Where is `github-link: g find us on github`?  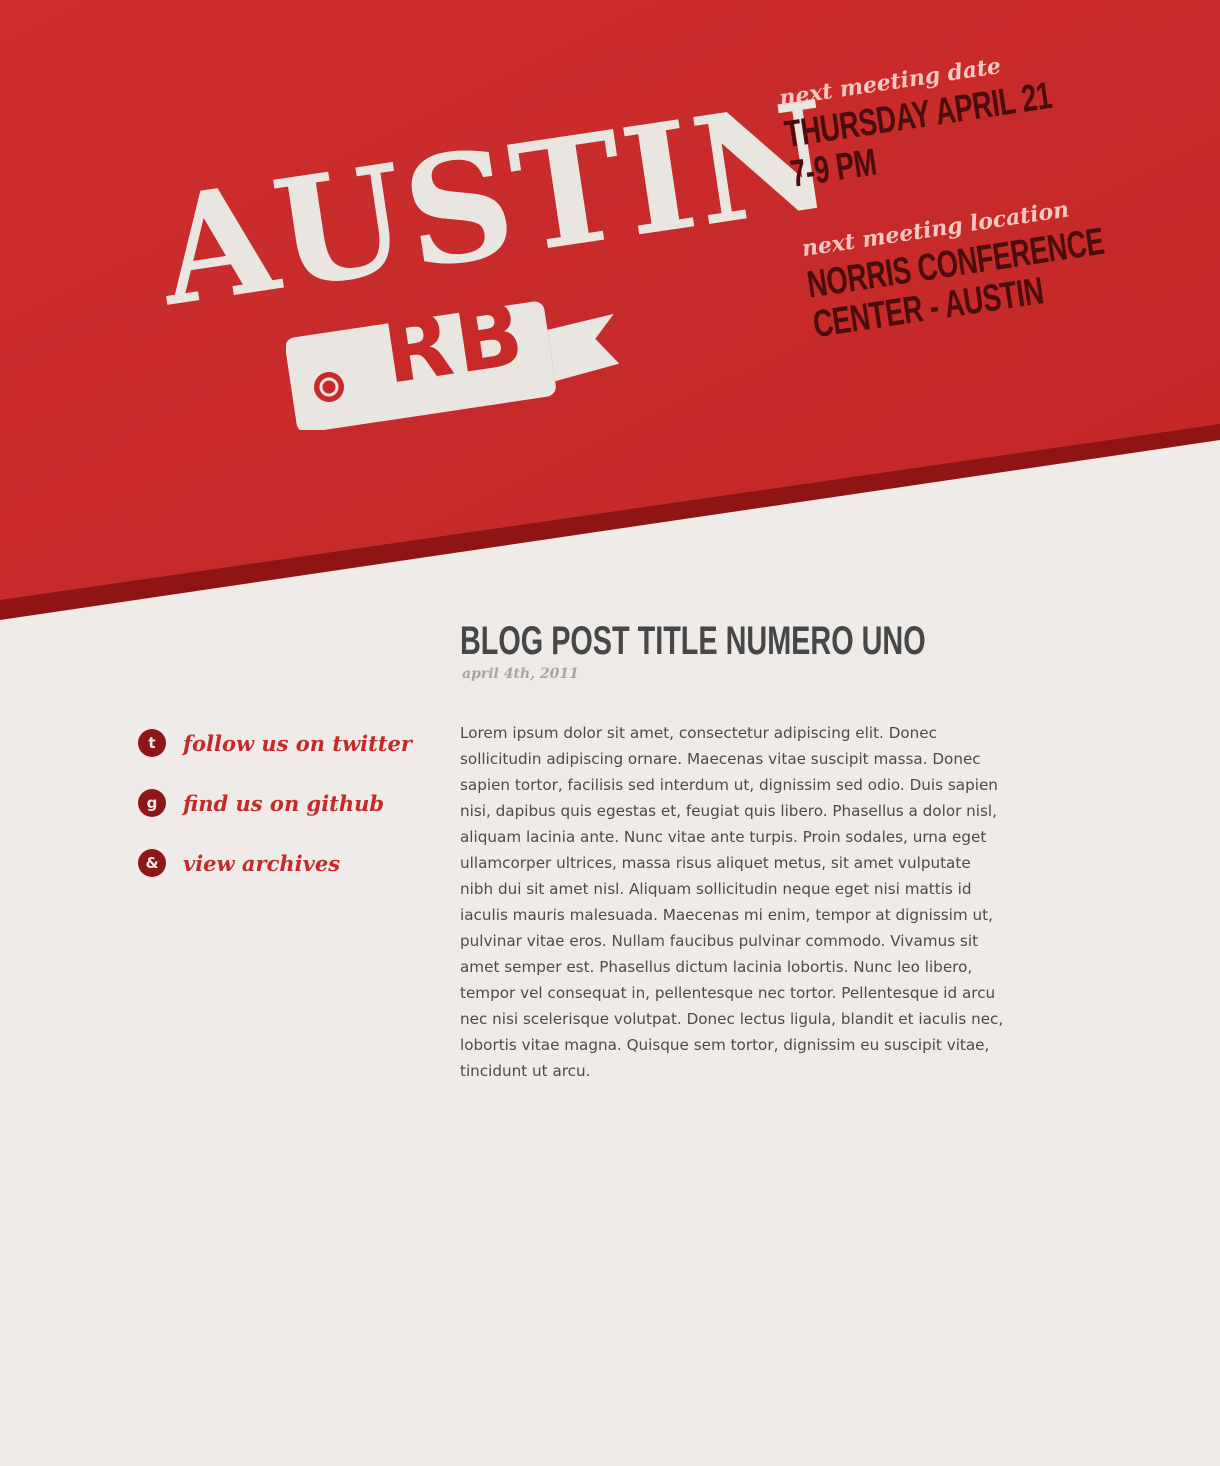
github-link: g find us on github is located at coordinates (283, 803).